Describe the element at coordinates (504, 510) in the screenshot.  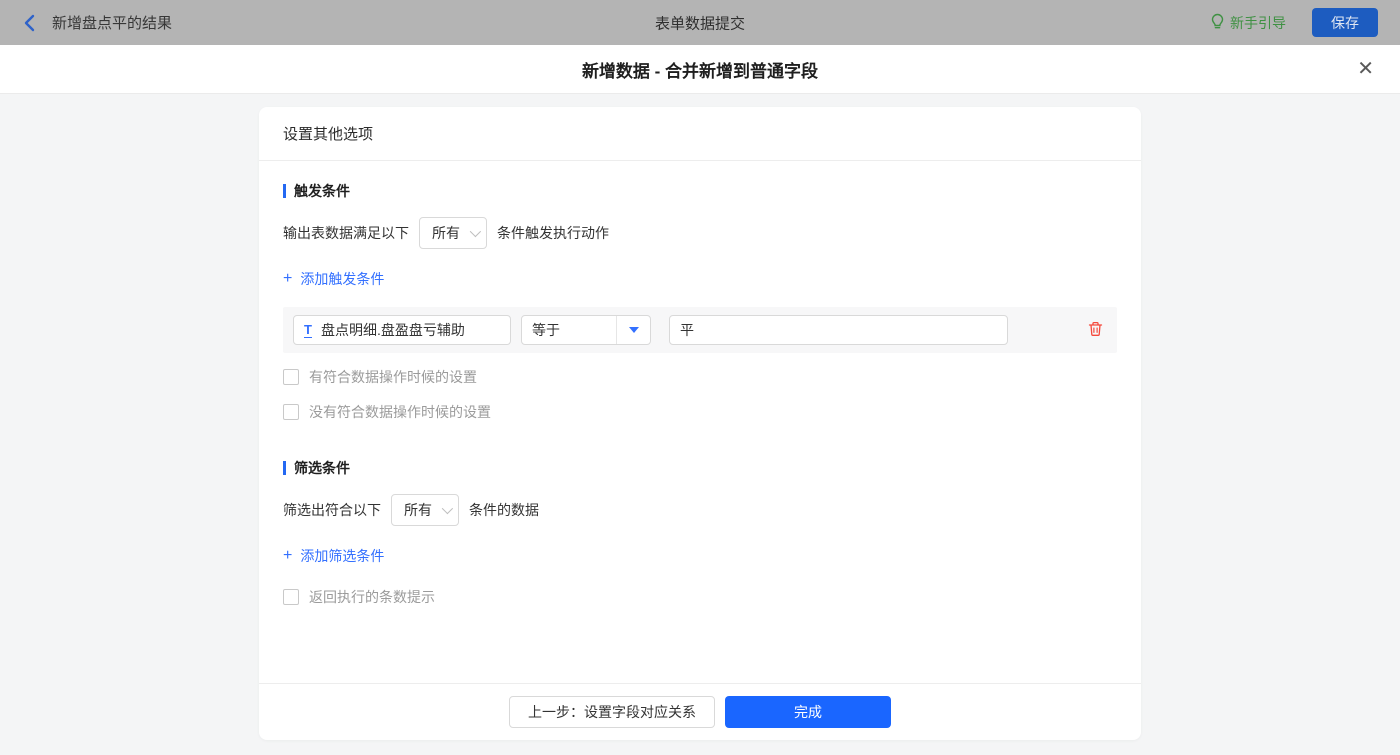
I see `filter-sentence-suffix: 条件的数据` at that location.